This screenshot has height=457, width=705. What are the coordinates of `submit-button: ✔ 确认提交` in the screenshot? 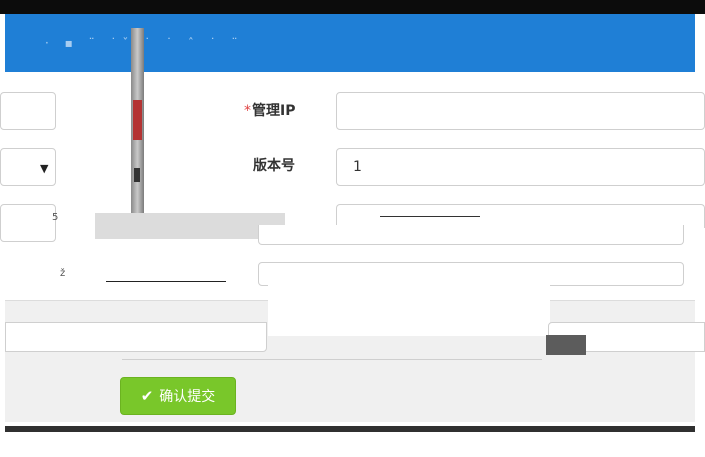 It's located at (178, 396).